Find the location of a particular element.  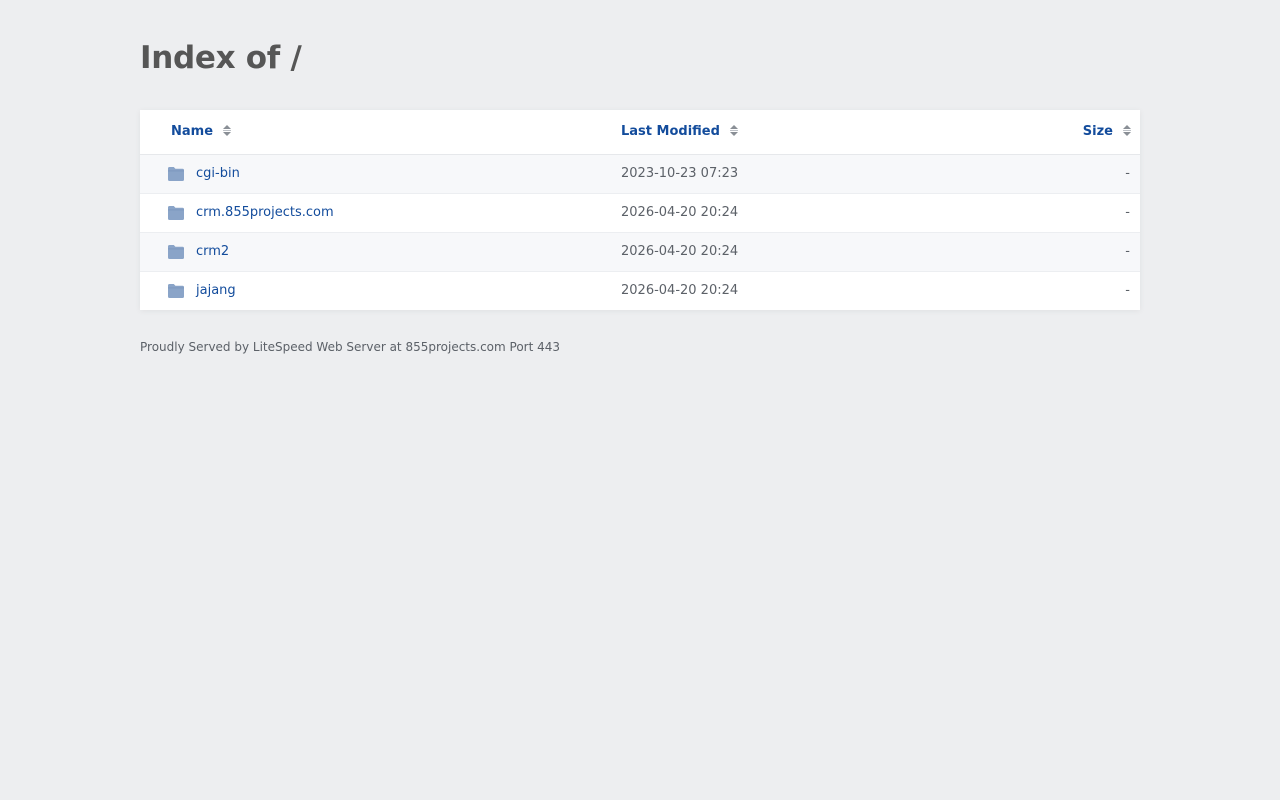

table-row: crm.855projects.com 2026-04-20 20:24 - is located at coordinates (640, 213).